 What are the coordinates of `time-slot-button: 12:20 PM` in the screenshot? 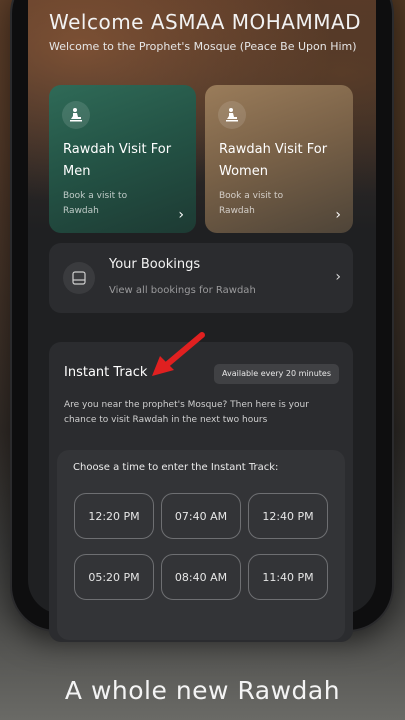 It's located at (114, 516).